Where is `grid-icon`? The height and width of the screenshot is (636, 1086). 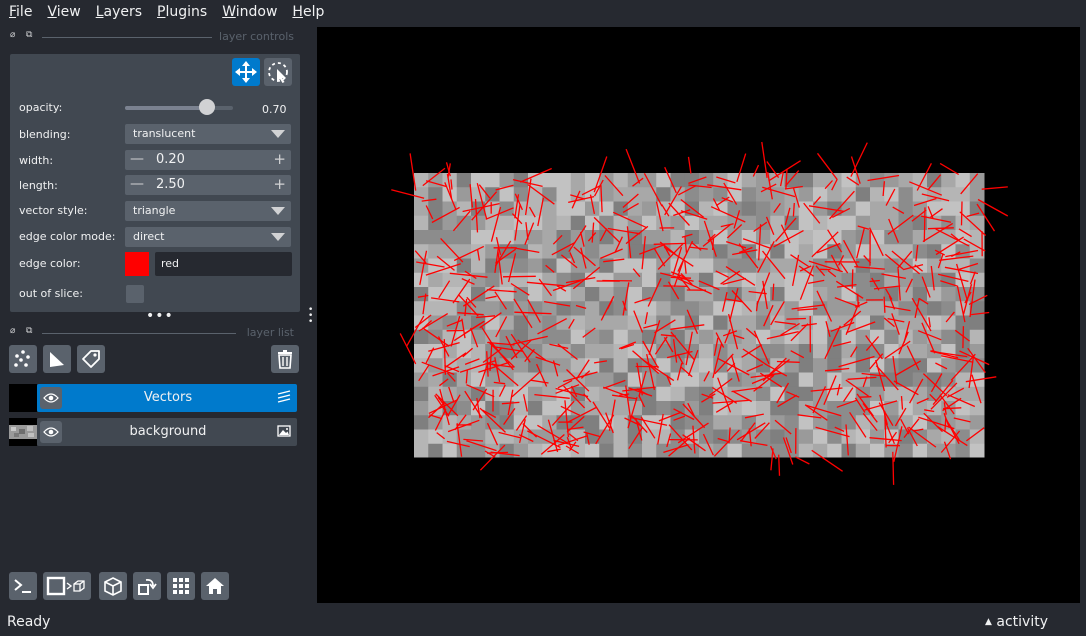 grid-icon is located at coordinates (181, 586).